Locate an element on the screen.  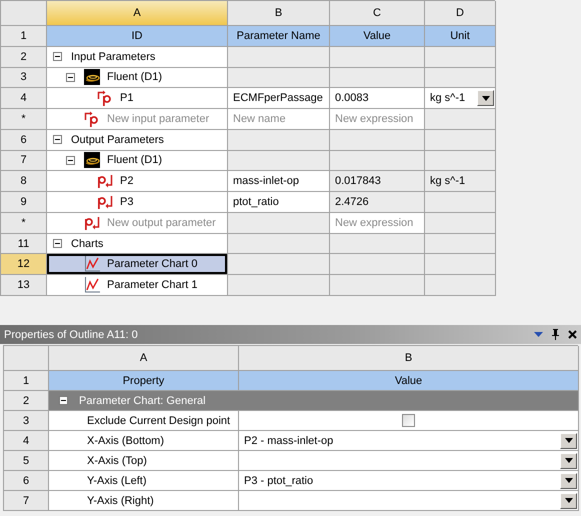
column-title: Parameter Name is located at coordinates (279, 36).